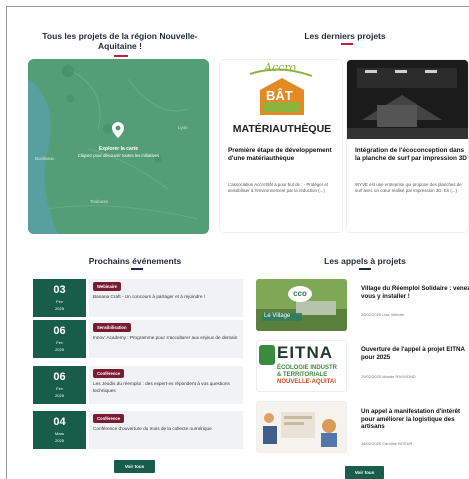 Image resolution: width=469 pixels, height=479 pixels. I want to click on event-day: 03, so click(59, 290).